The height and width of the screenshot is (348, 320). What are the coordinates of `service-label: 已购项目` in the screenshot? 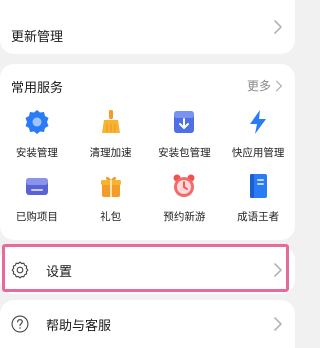 It's located at (36, 217).